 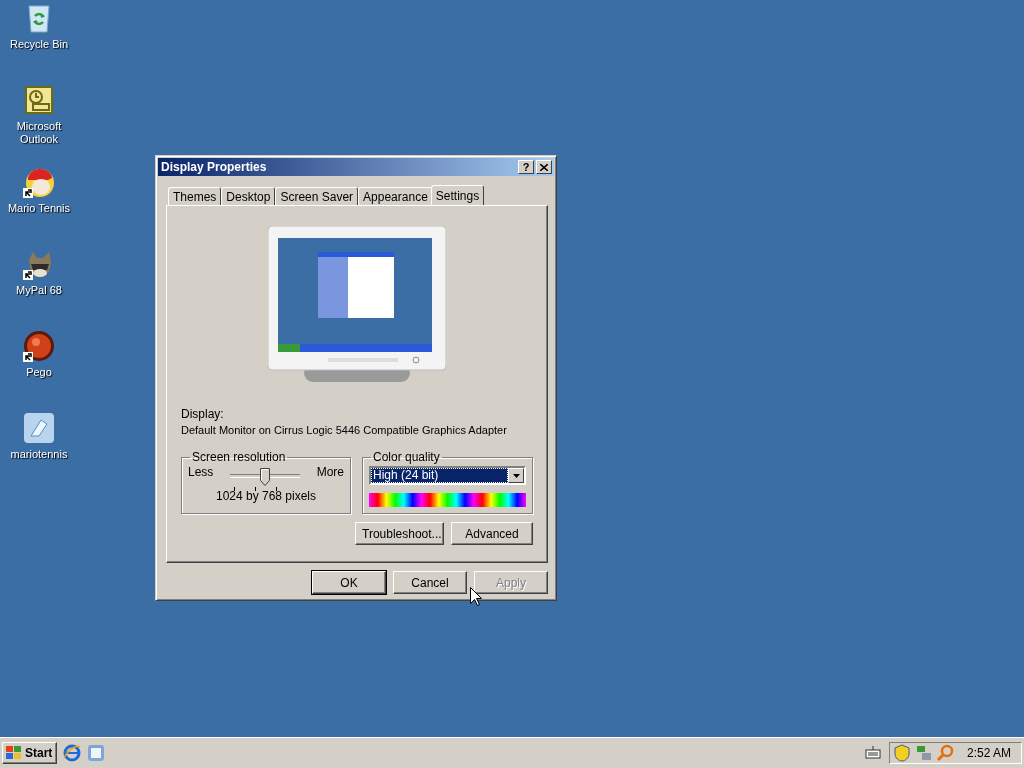 I want to click on mouse-cursor-icon, so click(x=476, y=596).